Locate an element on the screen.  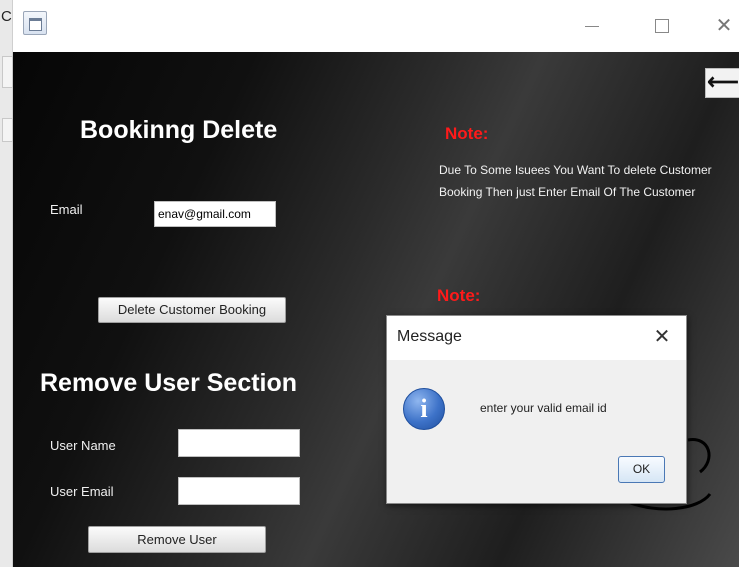
java-app-icon is located at coordinates (35, 23).